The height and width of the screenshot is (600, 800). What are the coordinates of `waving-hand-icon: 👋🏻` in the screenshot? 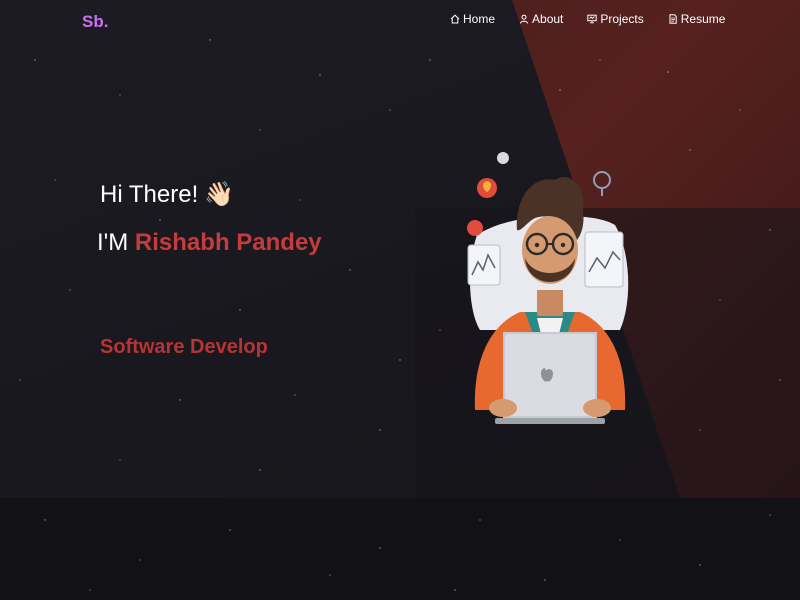 It's located at (219, 194).